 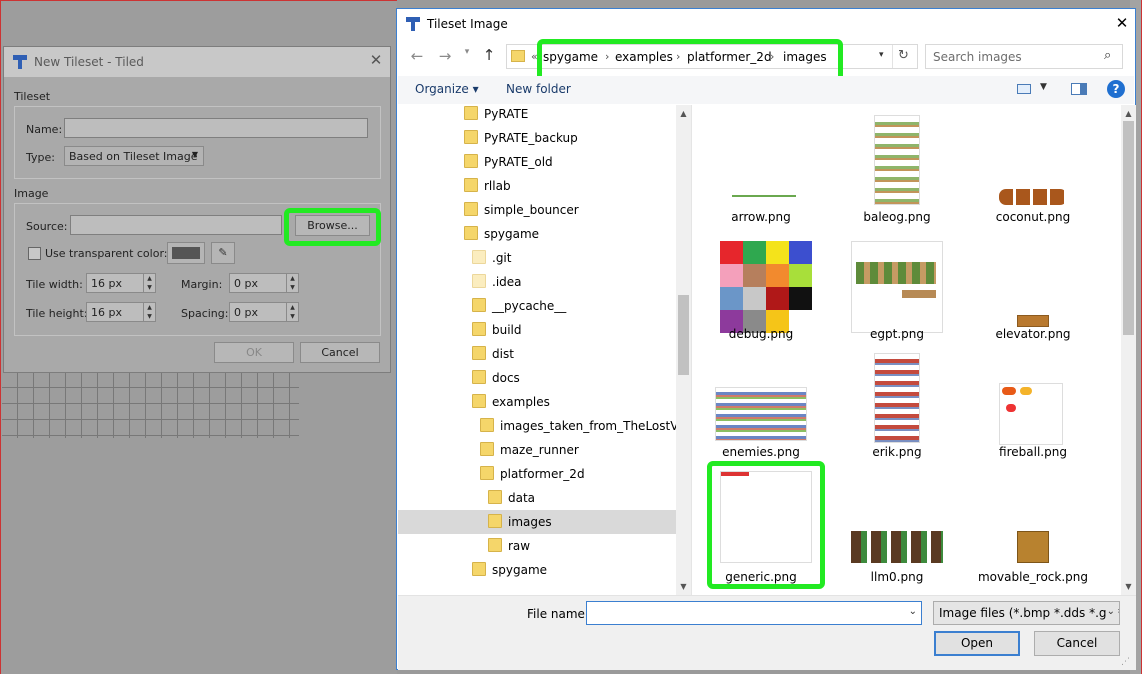 I want to click on margin-input: 0 px ▲ ▼, so click(x=264, y=283).